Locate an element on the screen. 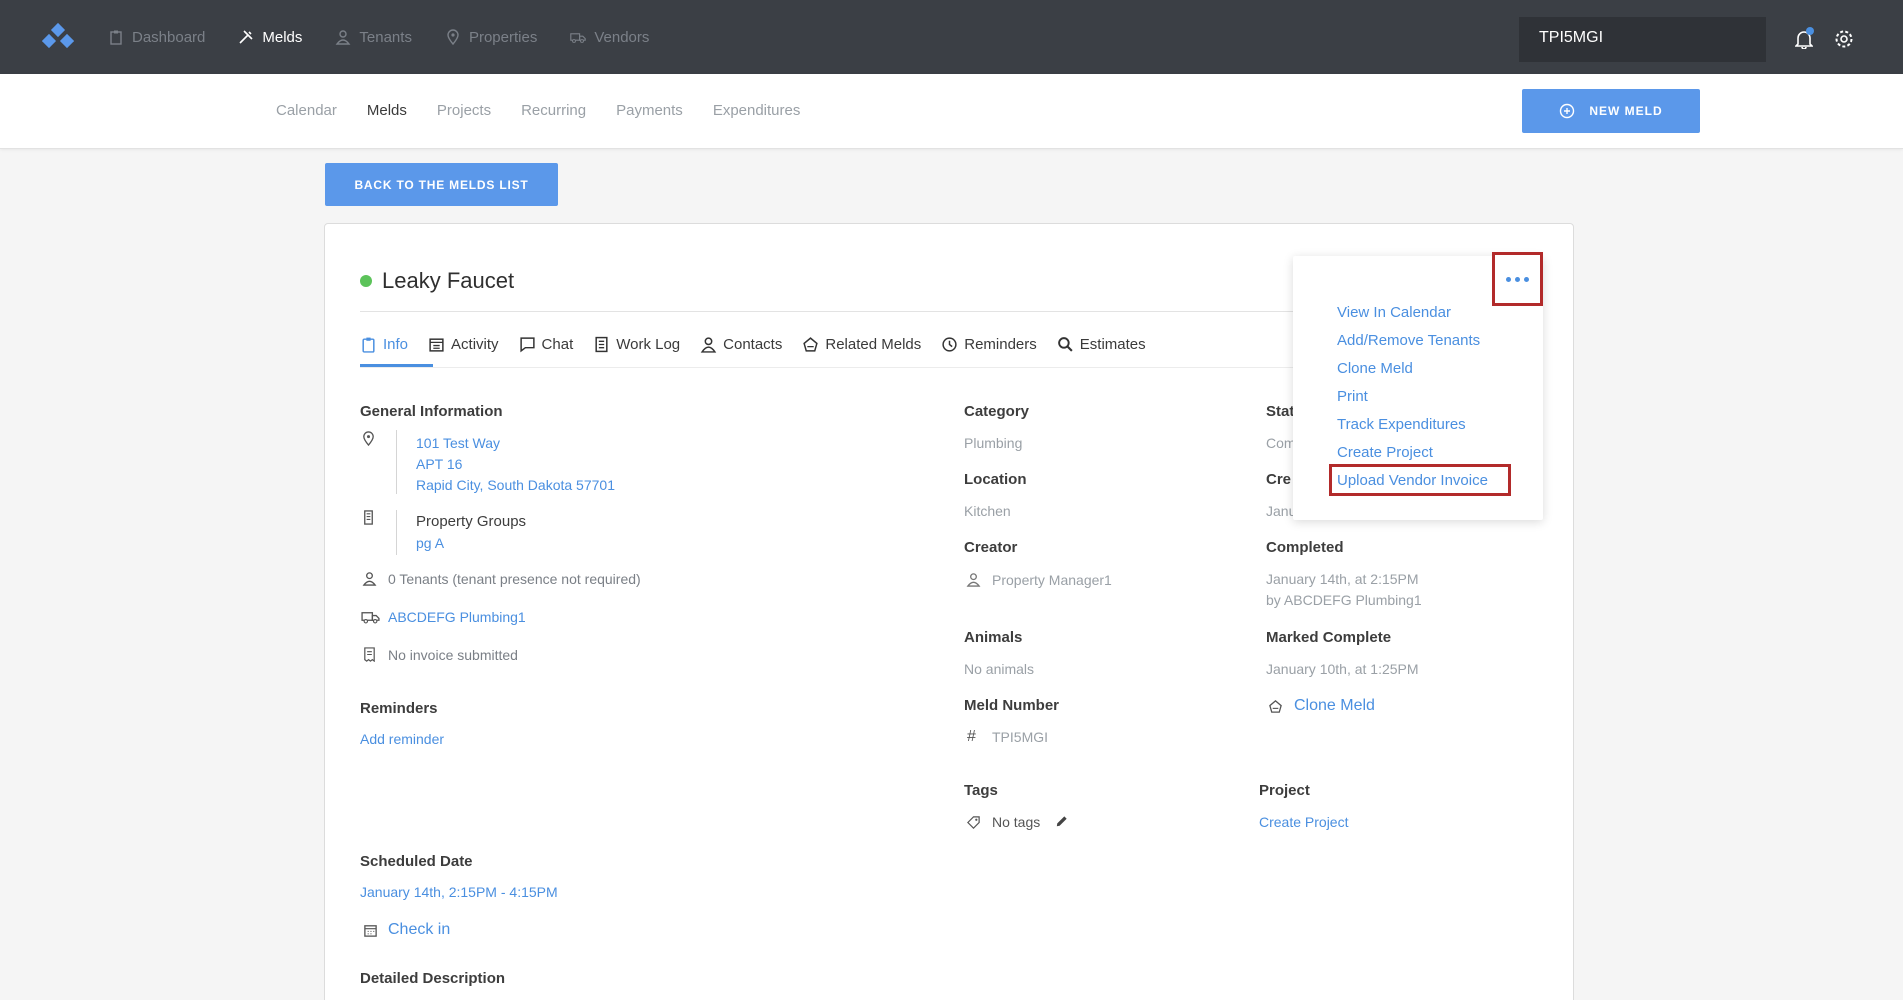 The width and height of the screenshot is (1903, 1000). property-meld-logo-icon is located at coordinates (58, 38).